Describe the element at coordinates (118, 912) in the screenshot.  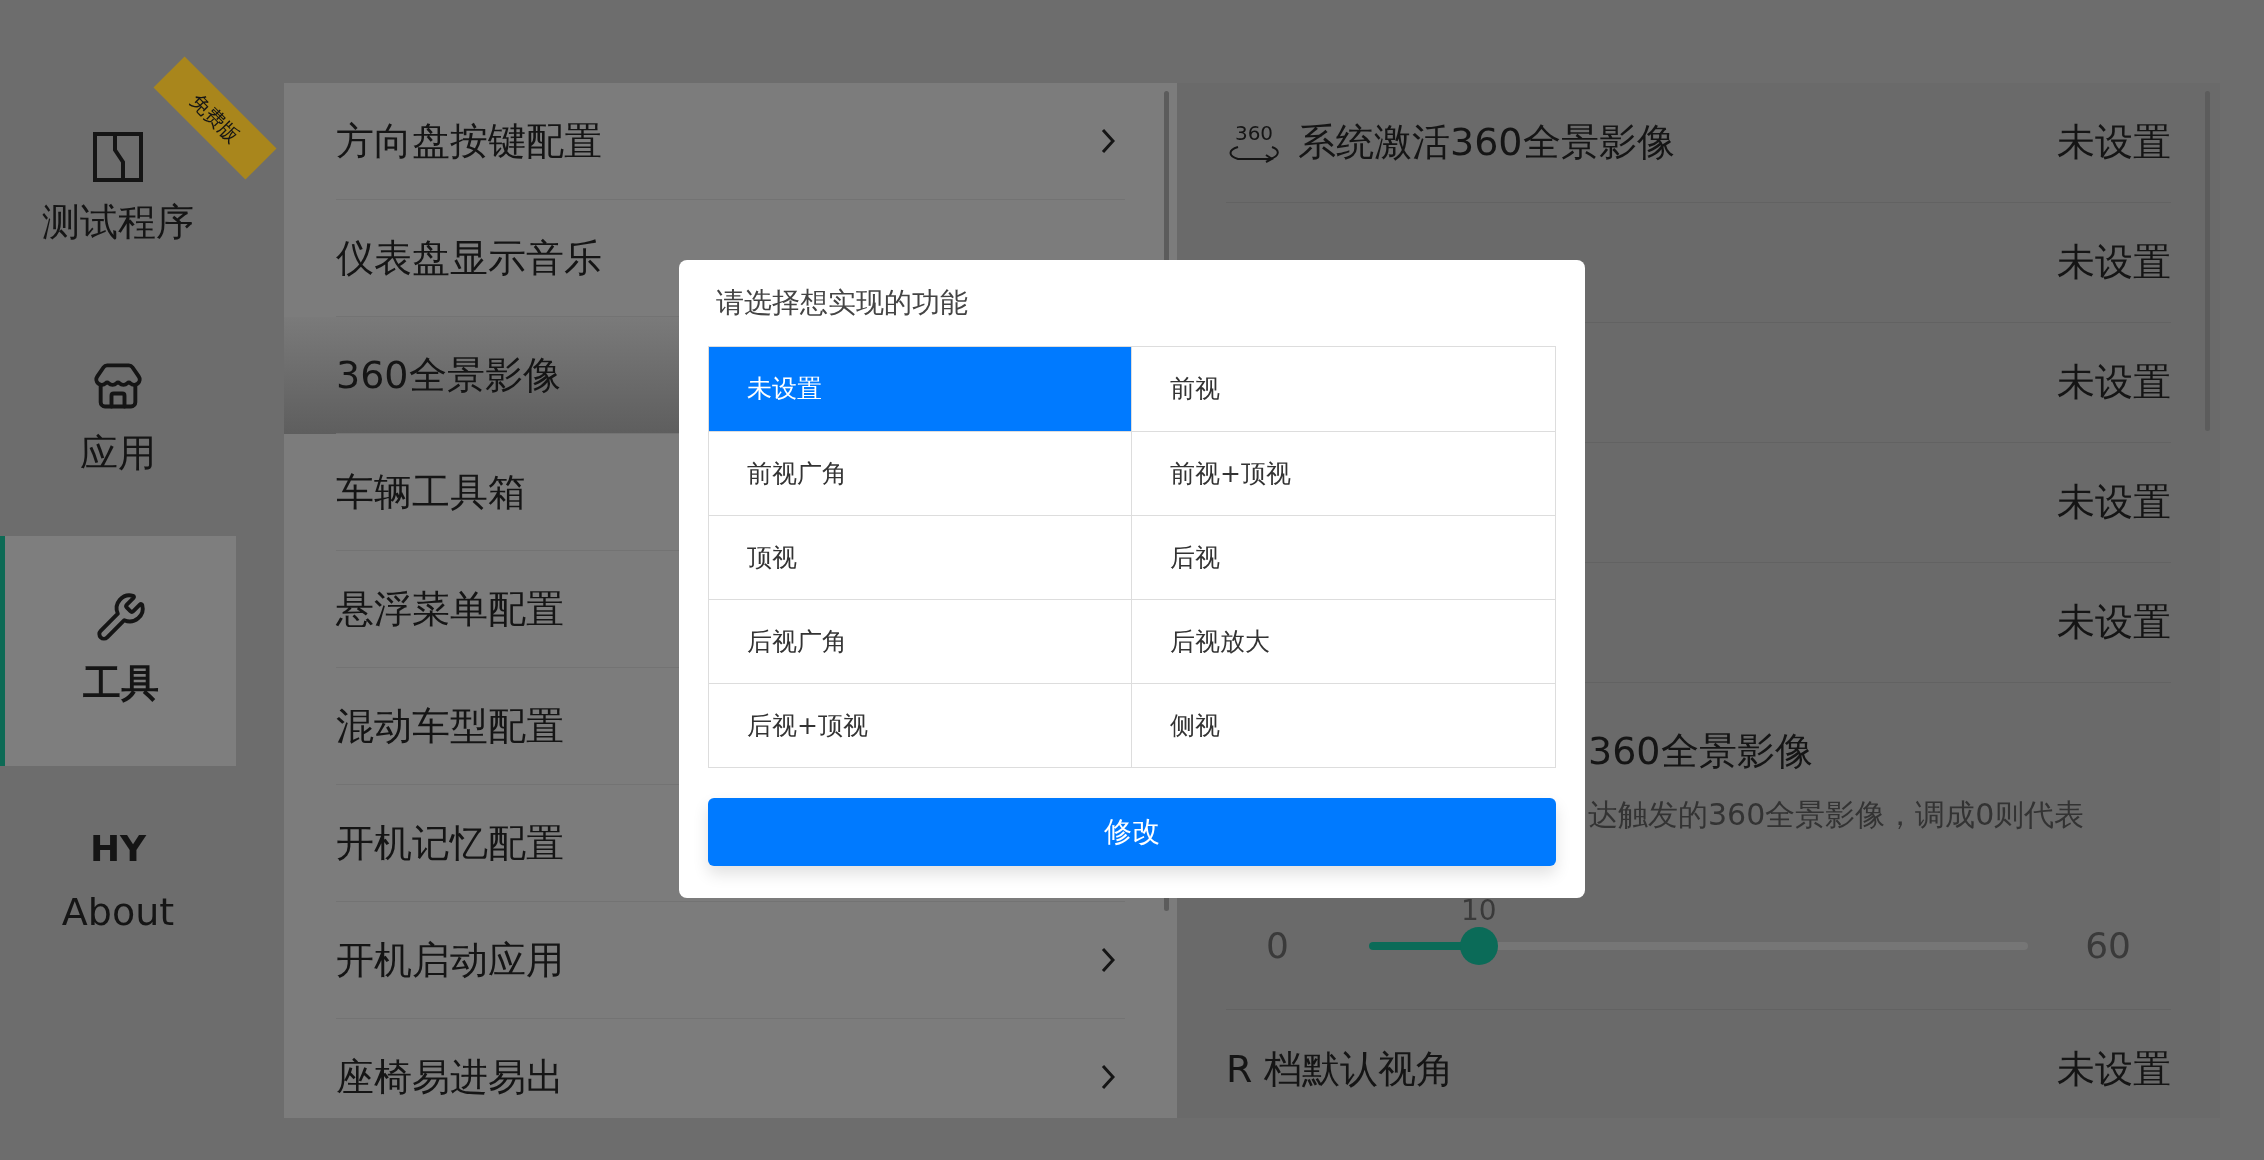
I see `sidebar-label: About` at that location.